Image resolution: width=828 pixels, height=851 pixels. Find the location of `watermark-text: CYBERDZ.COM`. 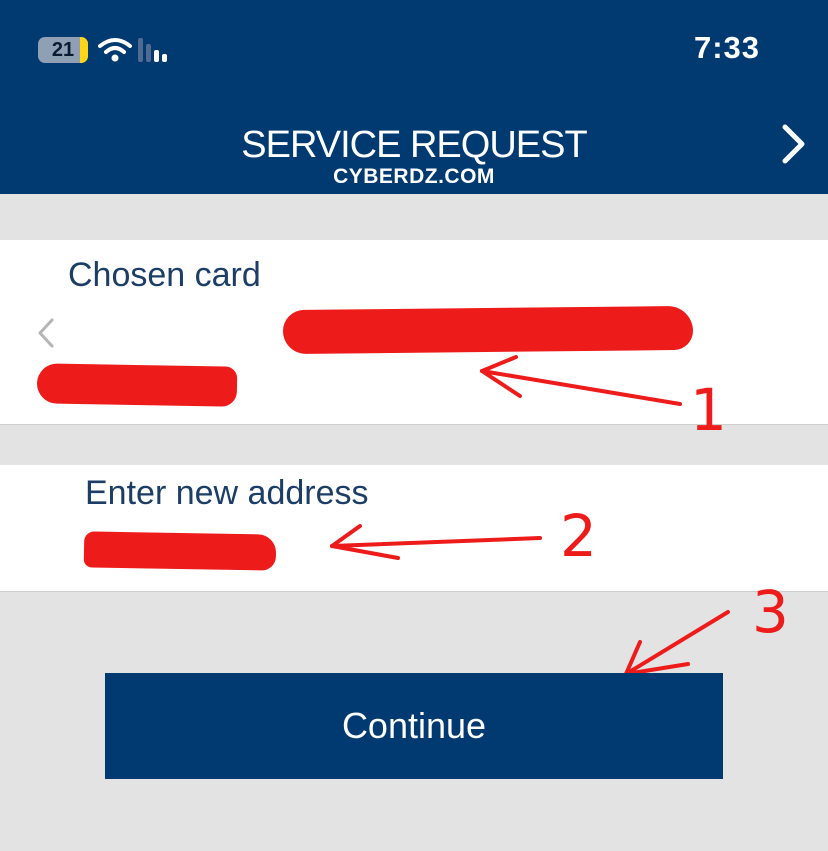

watermark-text: CYBERDZ.COM is located at coordinates (414, 176).